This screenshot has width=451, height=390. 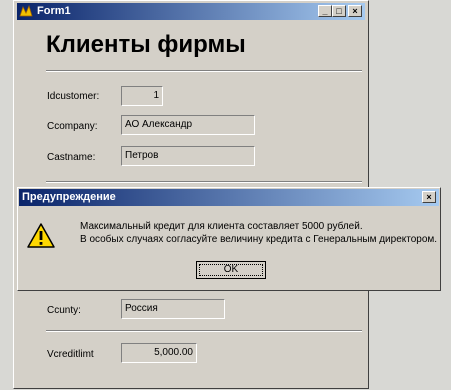 What do you see at coordinates (64, 310) in the screenshot?
I see `country-label: Ccunty:` at bounding box center [64, 310].